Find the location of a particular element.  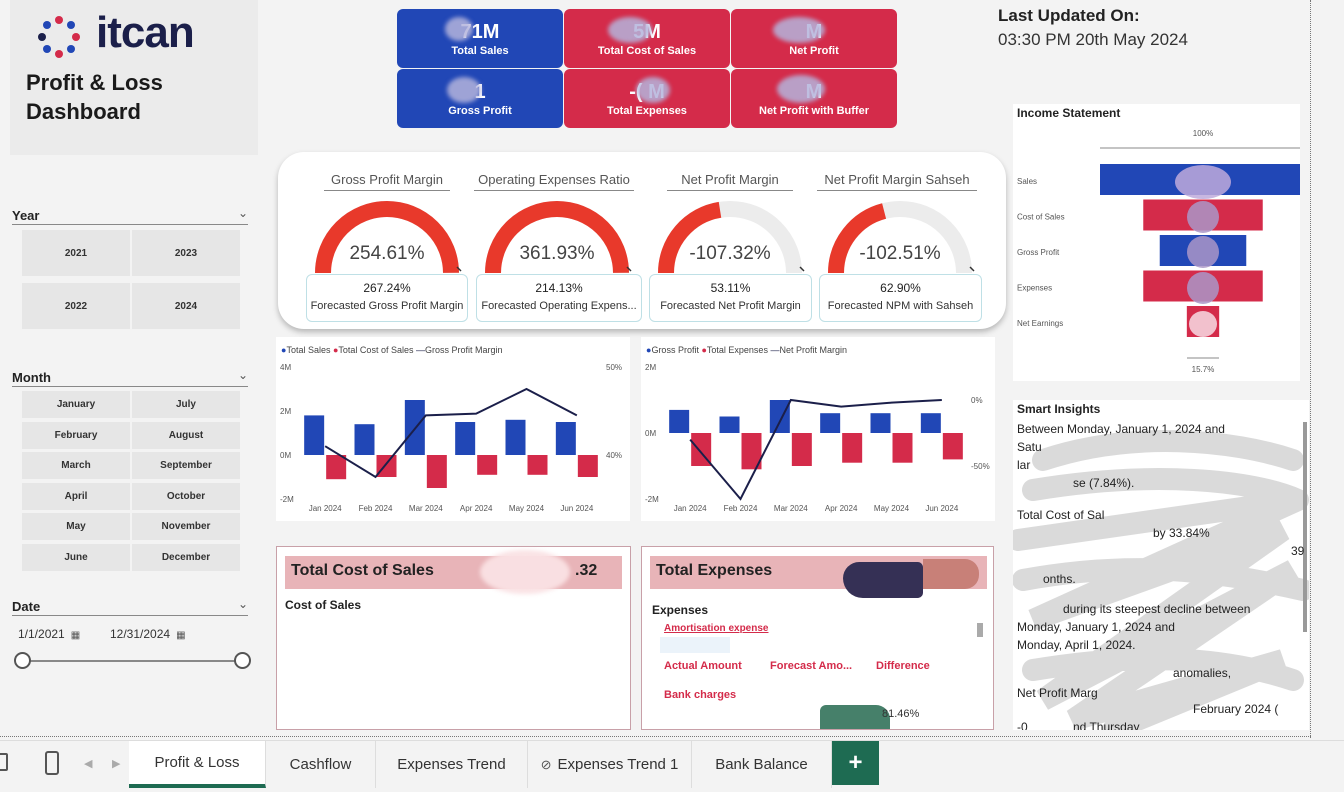

date-slider-end-handle is located at coordinates (242, 660).